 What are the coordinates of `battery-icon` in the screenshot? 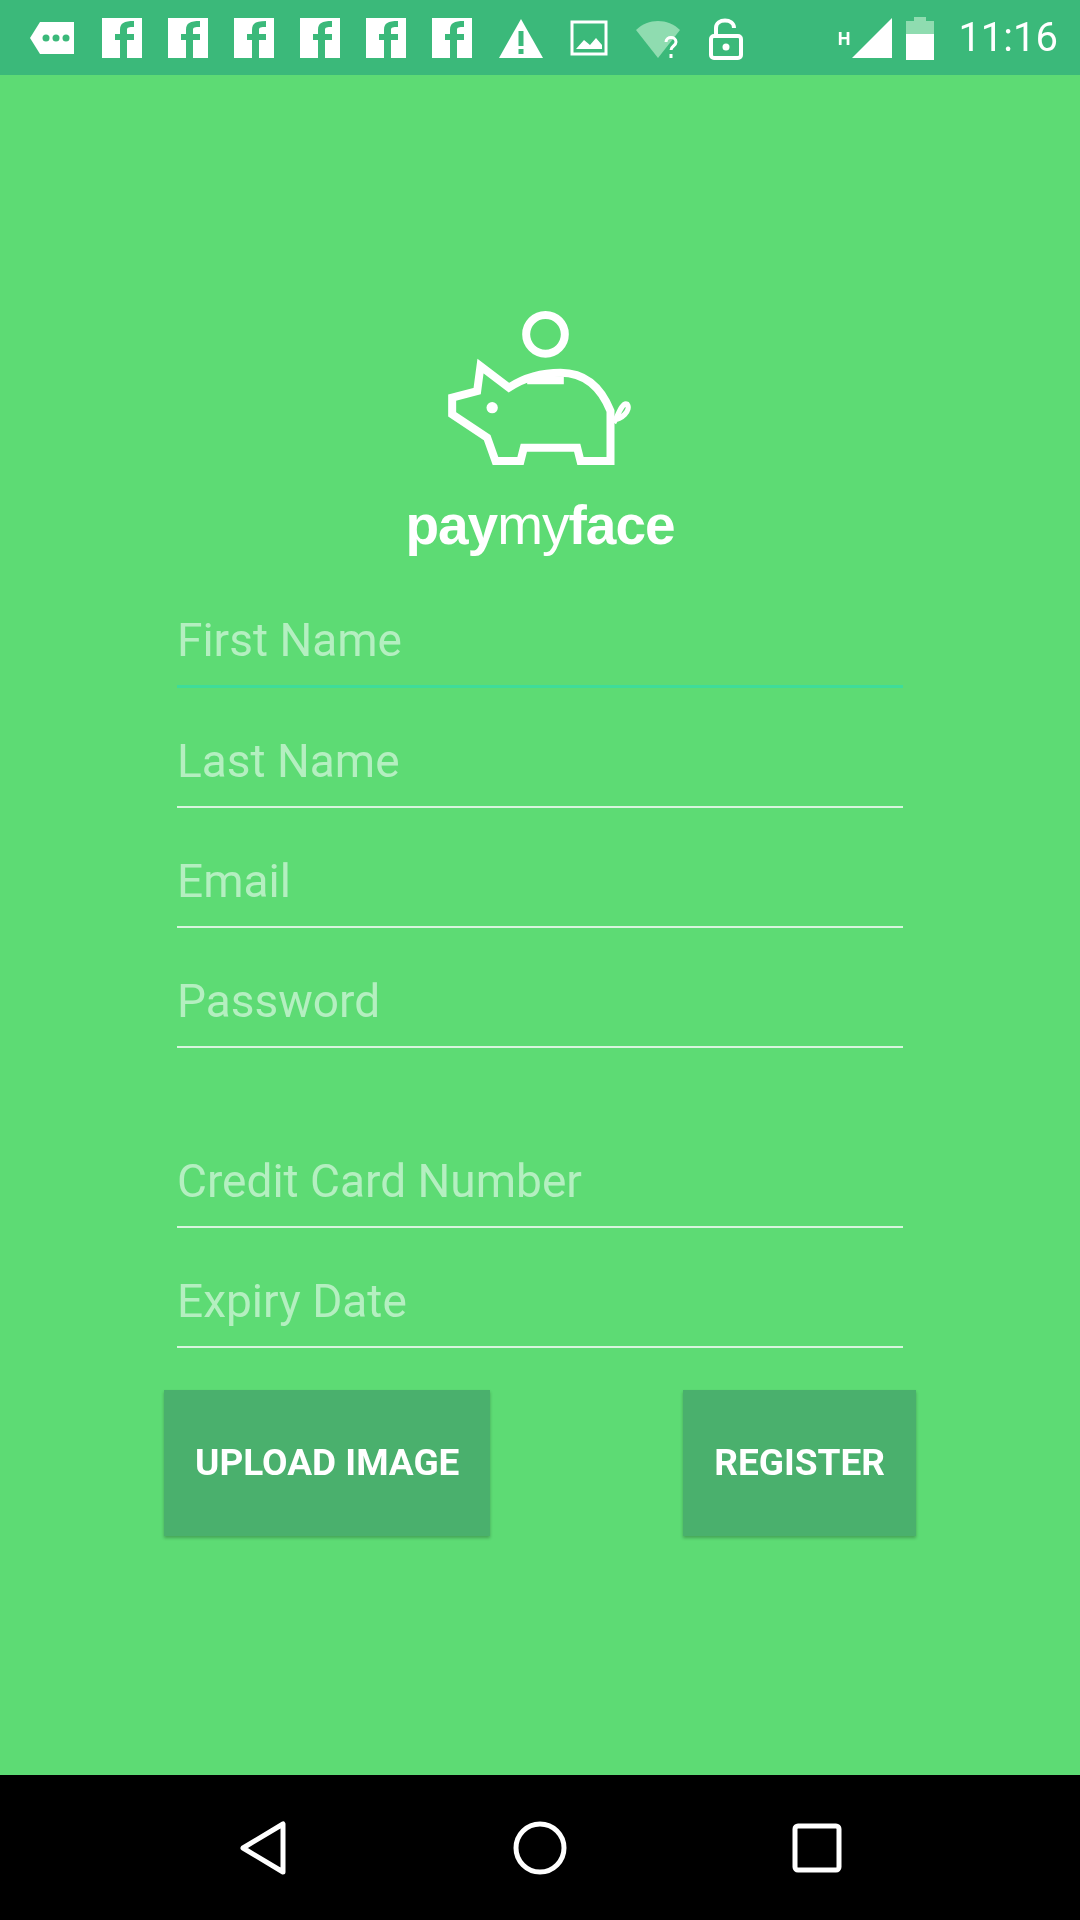 It's located at (920, 37).